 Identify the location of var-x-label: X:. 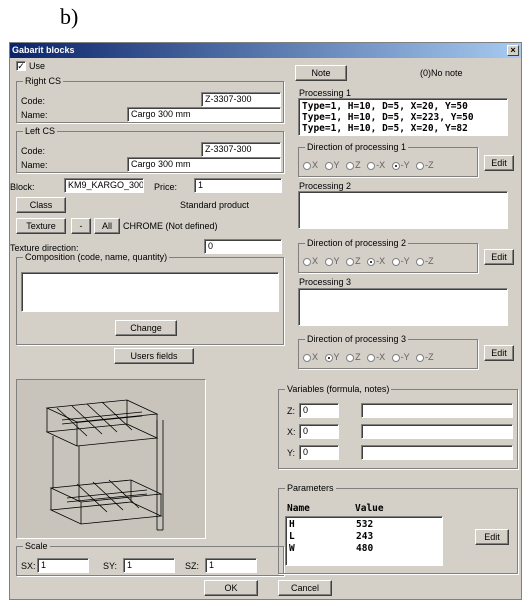
(291, 432).